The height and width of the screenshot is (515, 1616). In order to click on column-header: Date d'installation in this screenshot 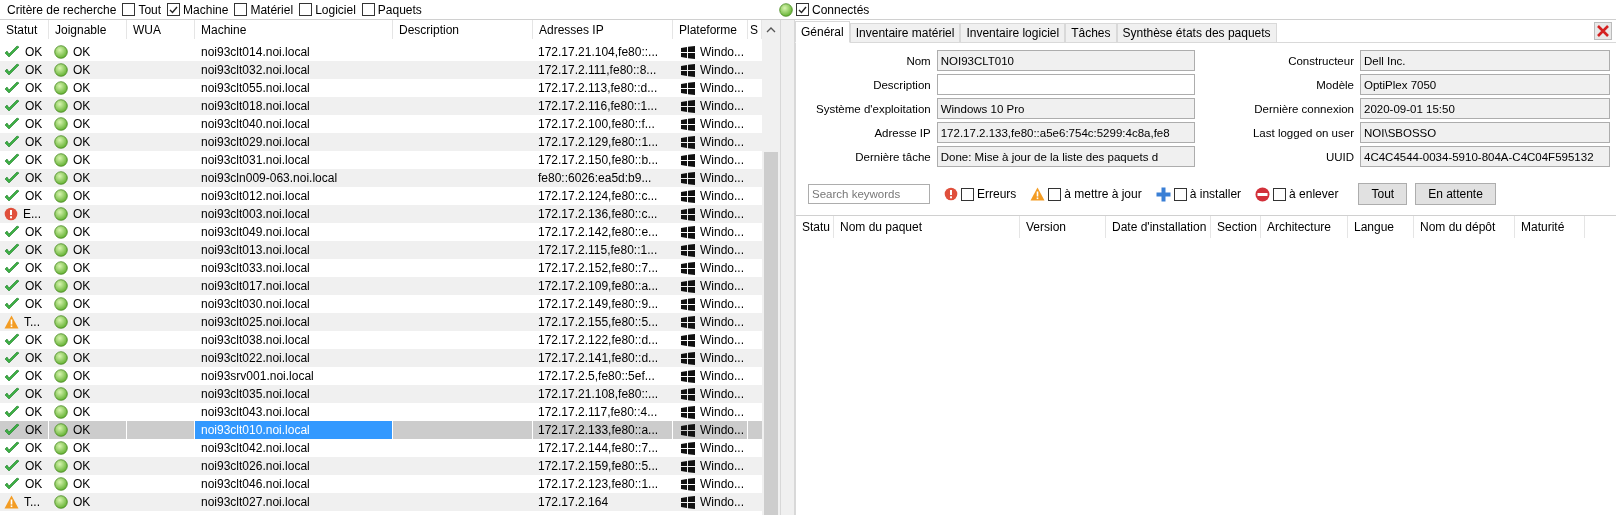, I will do `click(1158, 227)`.